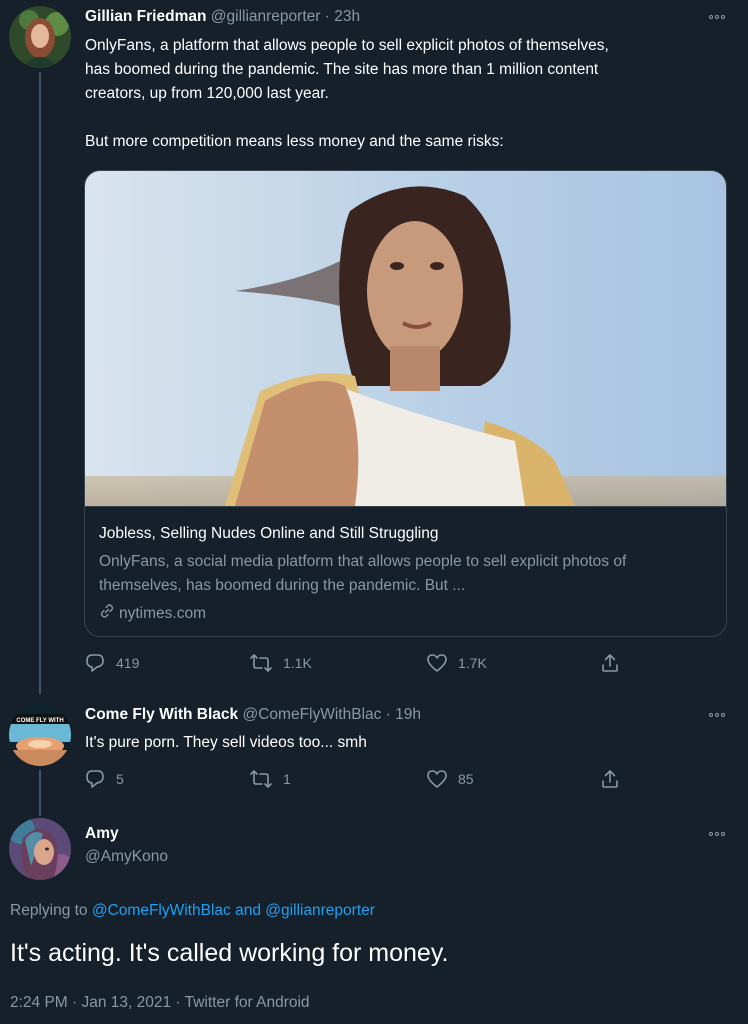 This screenshot has height=1024, width=748. What do you see at coordinates (456, 663) in the screenshot?
I see `like-button: 1.7K` at bounding box center [456, 663].